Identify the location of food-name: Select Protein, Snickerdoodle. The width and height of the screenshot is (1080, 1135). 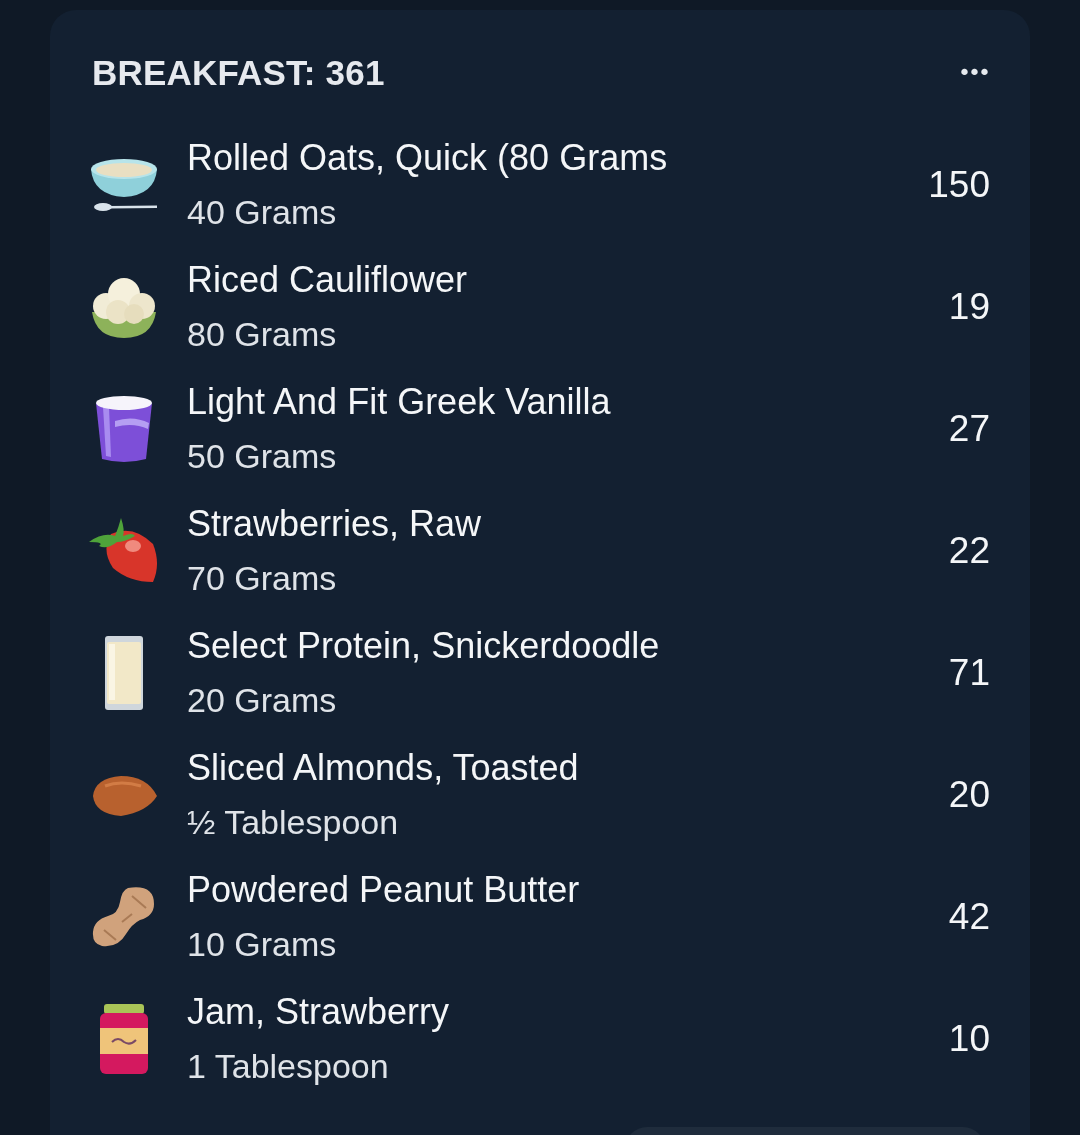
(424, 646).